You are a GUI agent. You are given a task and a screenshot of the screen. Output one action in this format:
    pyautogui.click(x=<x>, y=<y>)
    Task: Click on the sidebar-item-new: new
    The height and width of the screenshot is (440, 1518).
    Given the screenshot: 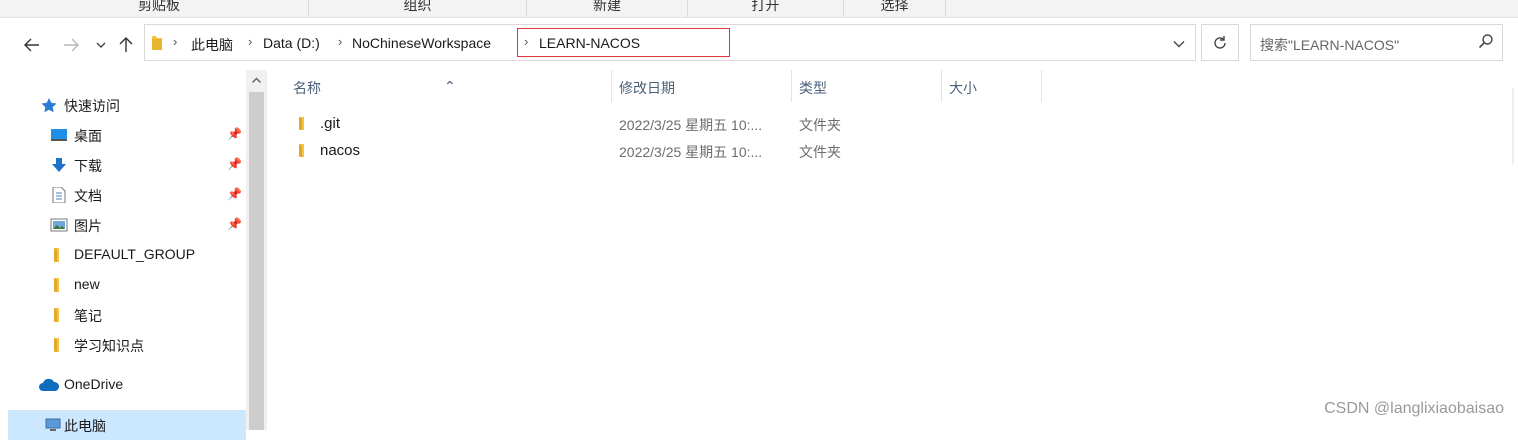 What is the action you would take?
    pyautogui.click(x=127, y=285)
    